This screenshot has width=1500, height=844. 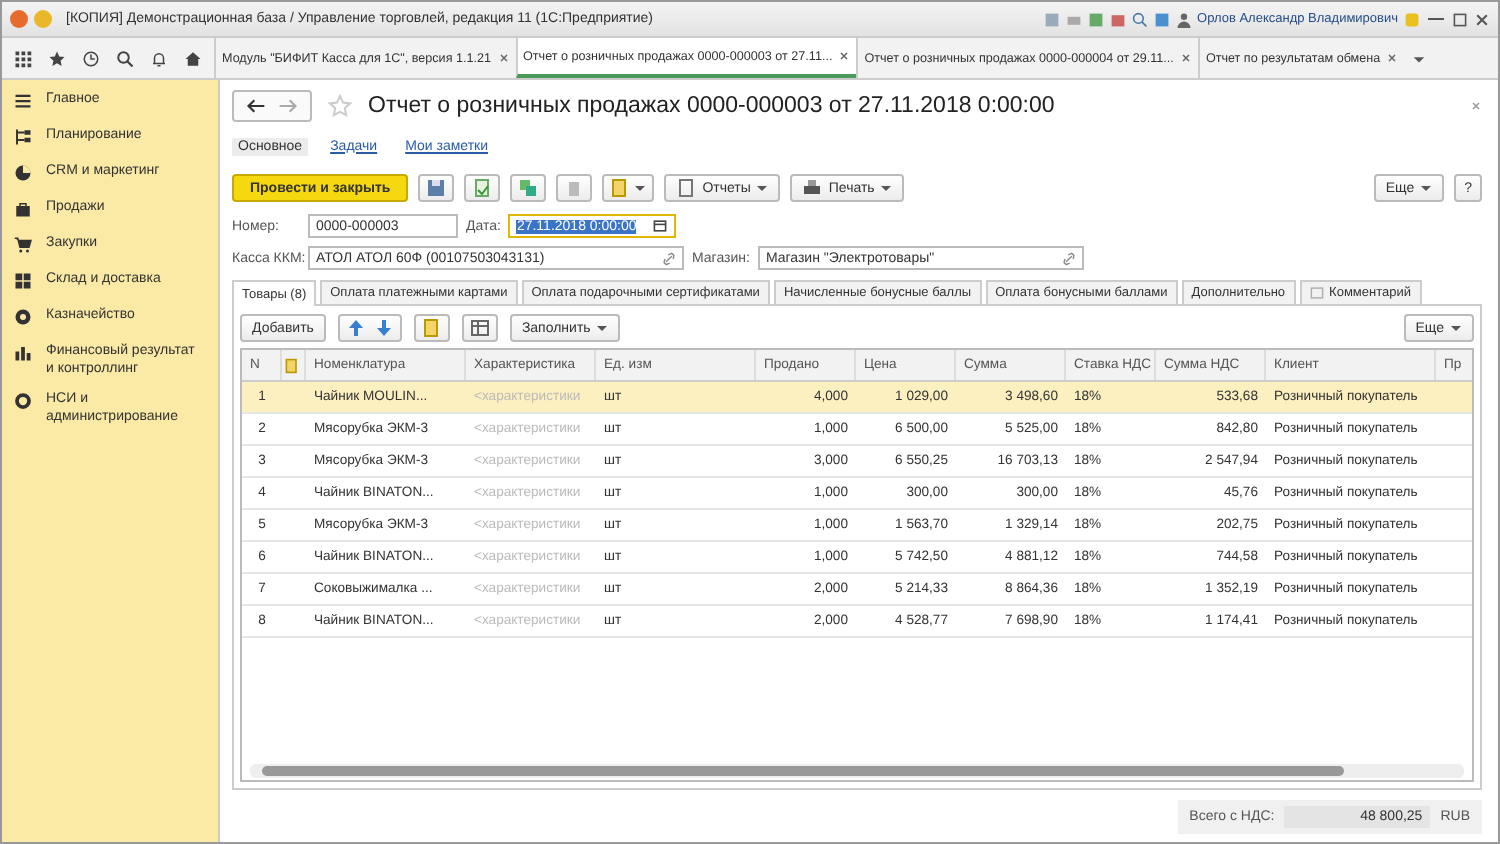 I want to click on report-icon, so click(x=686, y=188).